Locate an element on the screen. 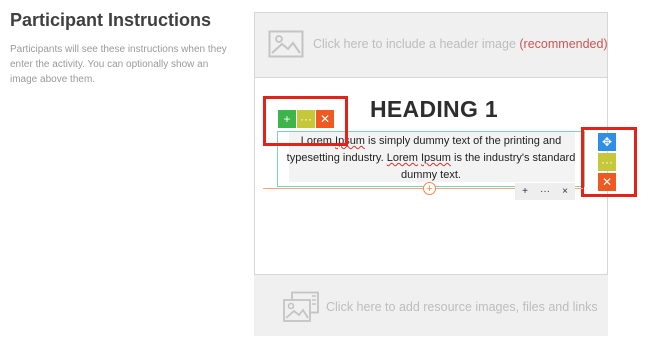  misspelled-word: Ipsum is located at coordinates (435, 158).